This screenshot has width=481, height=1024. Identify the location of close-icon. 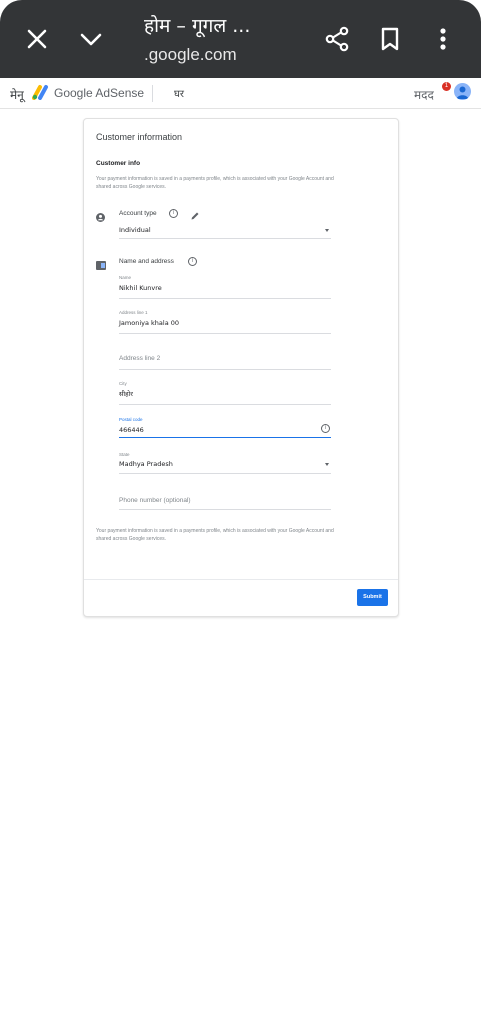
(37, 39).